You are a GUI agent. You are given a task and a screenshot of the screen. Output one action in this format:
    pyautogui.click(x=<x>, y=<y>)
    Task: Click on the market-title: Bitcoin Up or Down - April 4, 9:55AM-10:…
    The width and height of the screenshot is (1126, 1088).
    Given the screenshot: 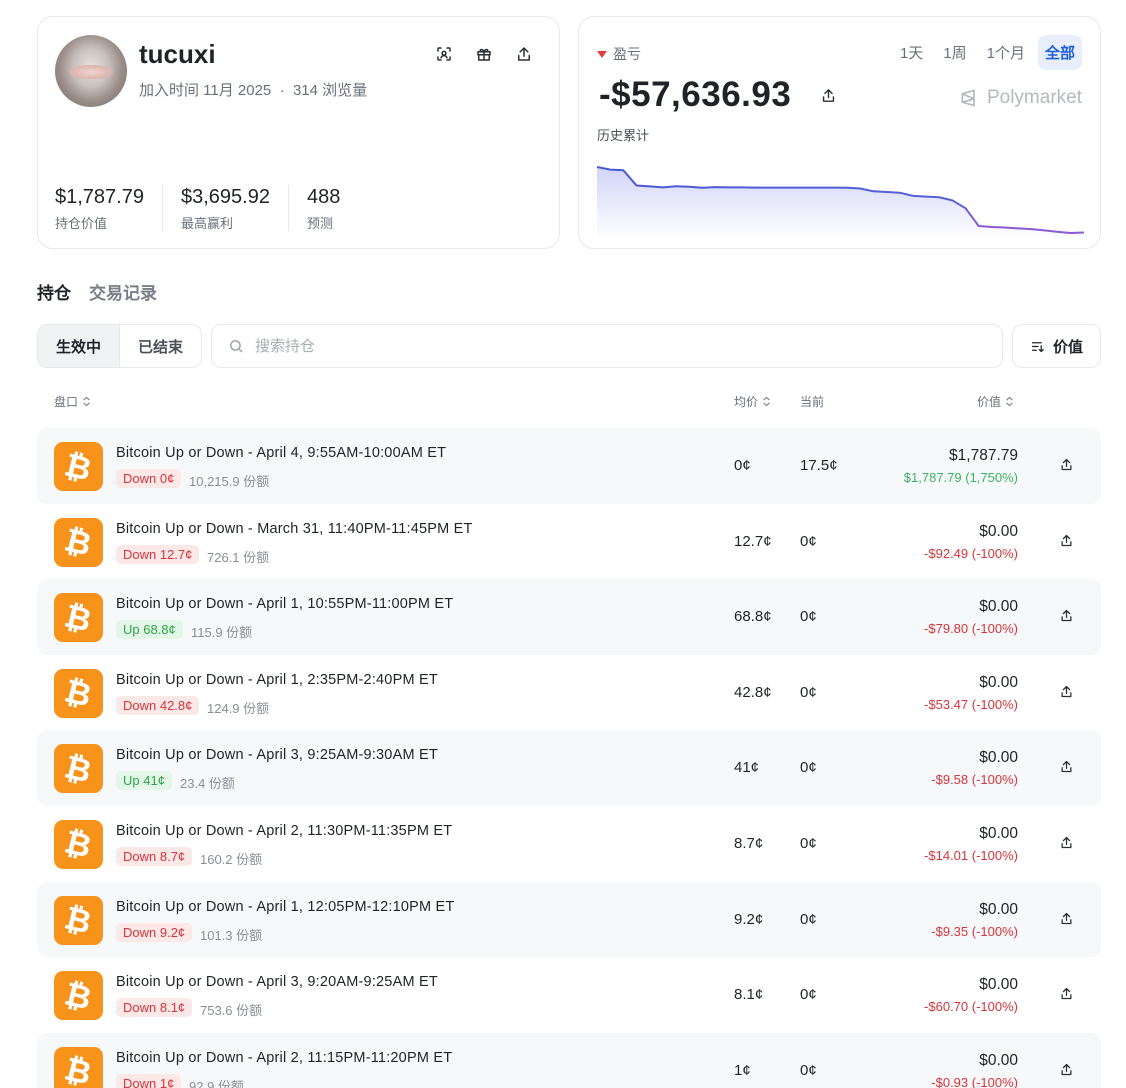 What is the action you would take?
    pyautogui.click(x=281, y=453)
    